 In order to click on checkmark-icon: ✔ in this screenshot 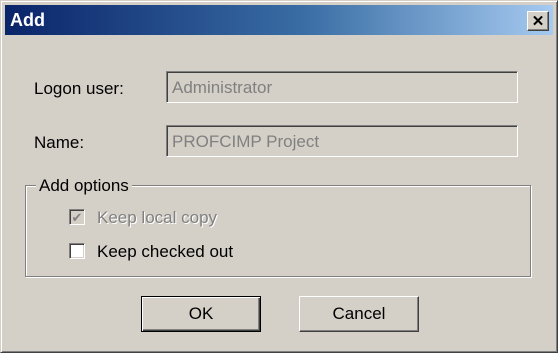, I will do `click(77, 217)`.